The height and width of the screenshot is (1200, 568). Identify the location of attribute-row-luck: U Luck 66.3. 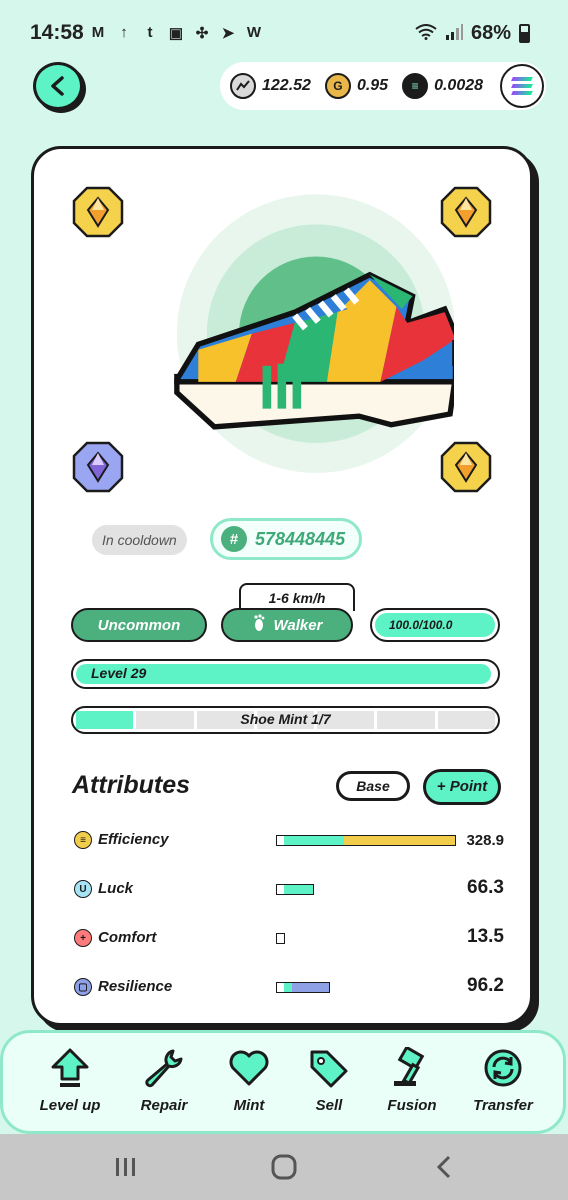
(289, 889).